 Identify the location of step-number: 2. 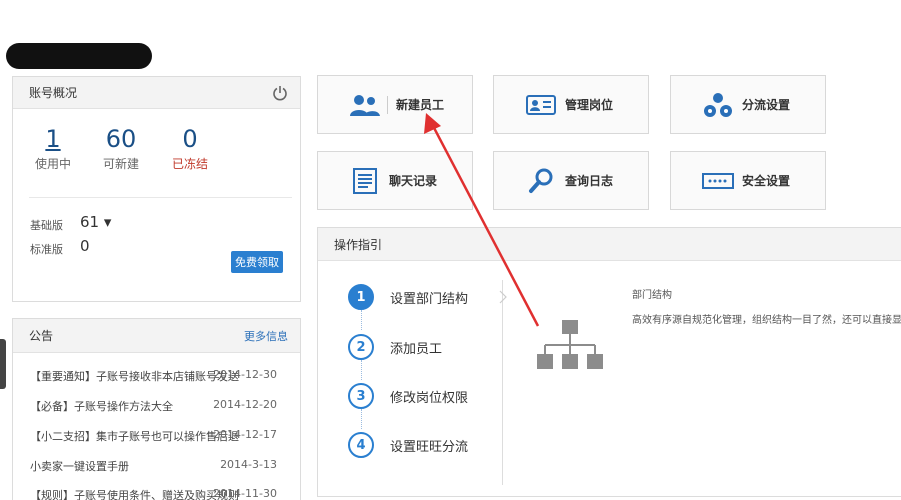
(361, 347).